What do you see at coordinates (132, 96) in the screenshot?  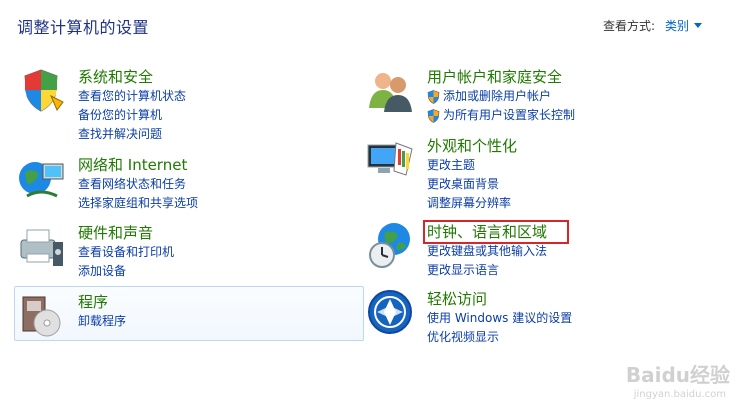 I see `link-view-status: 查看您的计算机状态` at bounding box center [132, 96].